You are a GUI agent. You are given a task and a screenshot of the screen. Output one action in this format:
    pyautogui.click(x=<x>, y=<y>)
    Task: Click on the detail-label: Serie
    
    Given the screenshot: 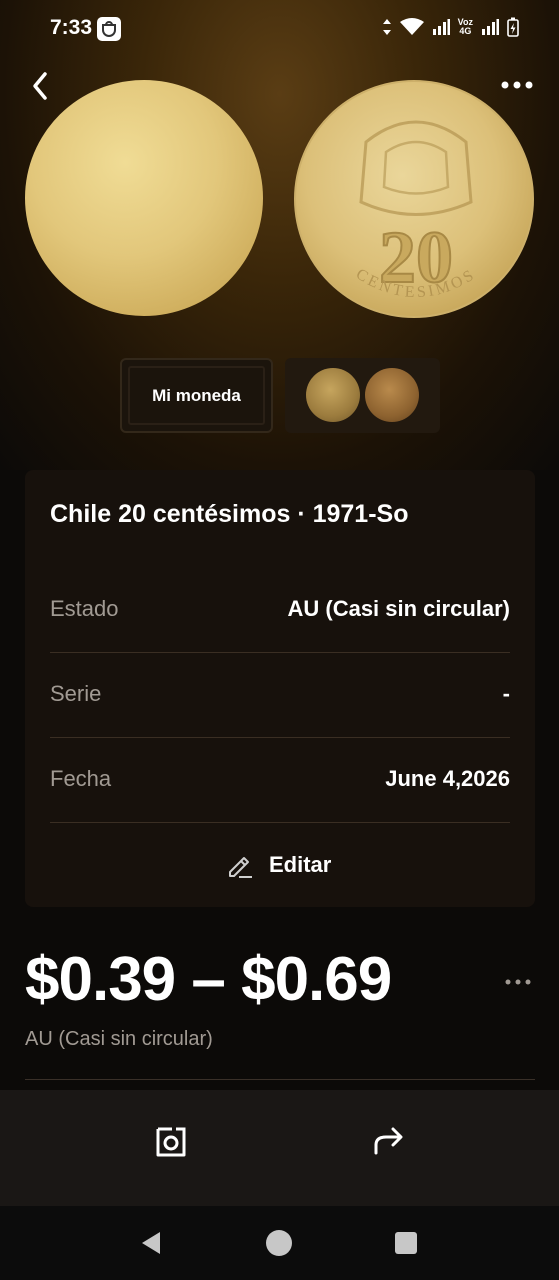 What is the action you would take?
    pyautogui.click(x=76, y=693)
    